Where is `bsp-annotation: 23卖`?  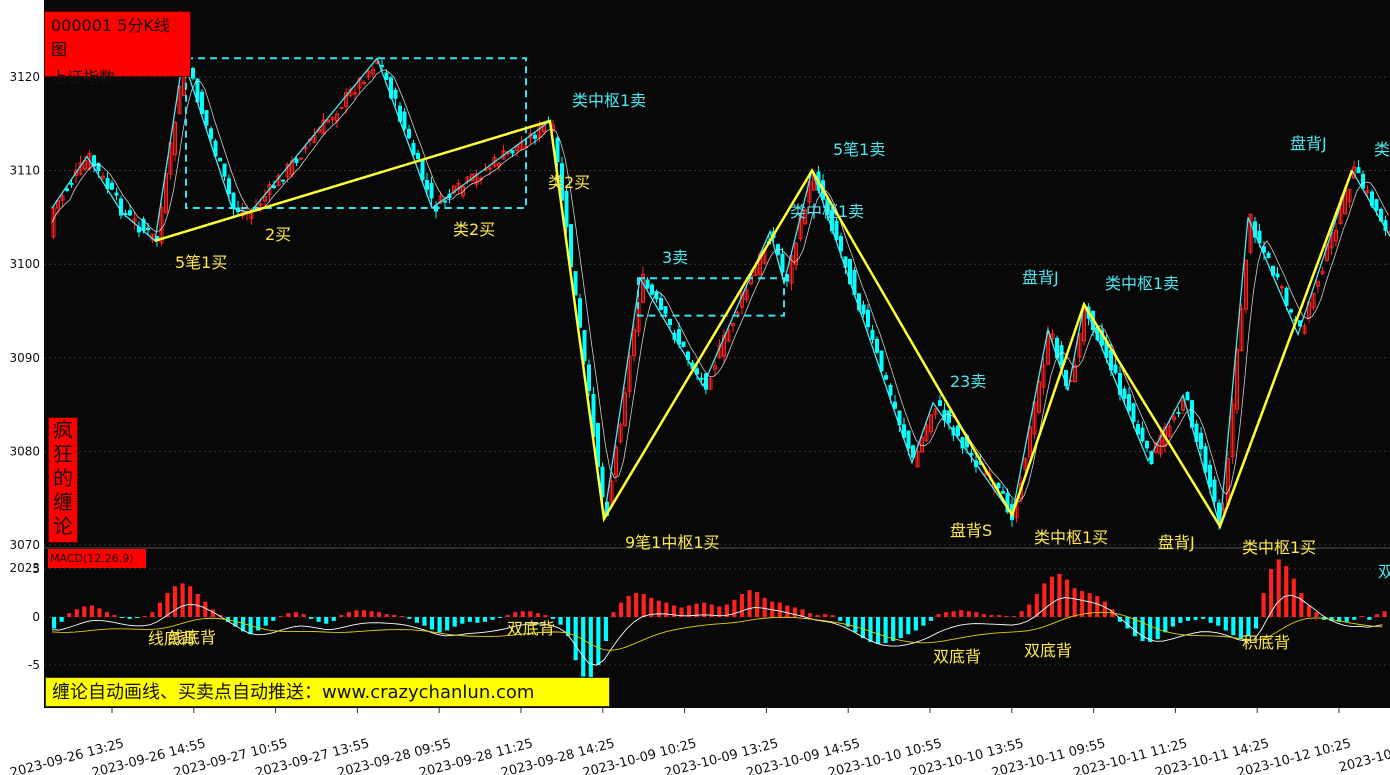
bsp-annotation: 23卖 is located at coordinates (968, 381).